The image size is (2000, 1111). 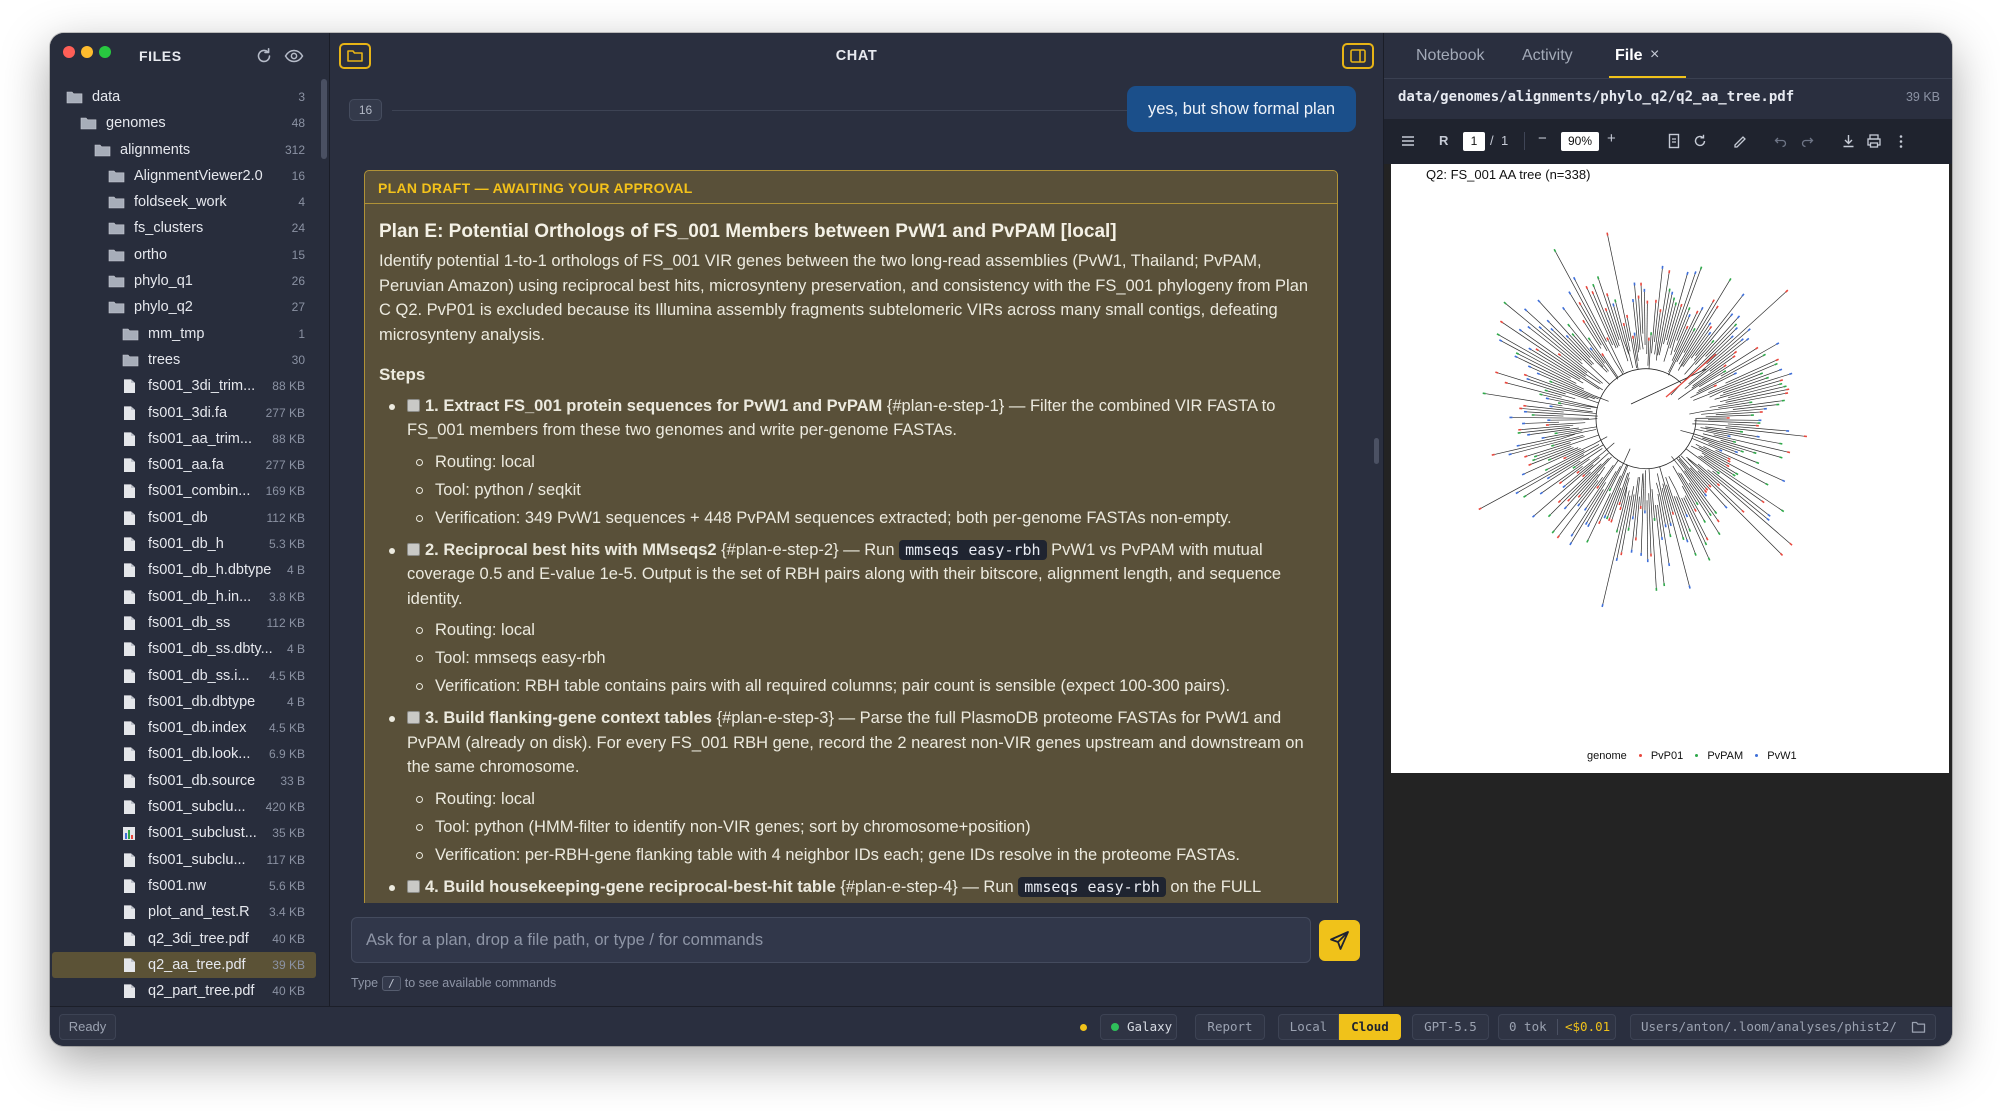 What do you see at coordinates (264, 56) in the screenshot?
I see `refresh-icon` at bounding box center [264, 56].